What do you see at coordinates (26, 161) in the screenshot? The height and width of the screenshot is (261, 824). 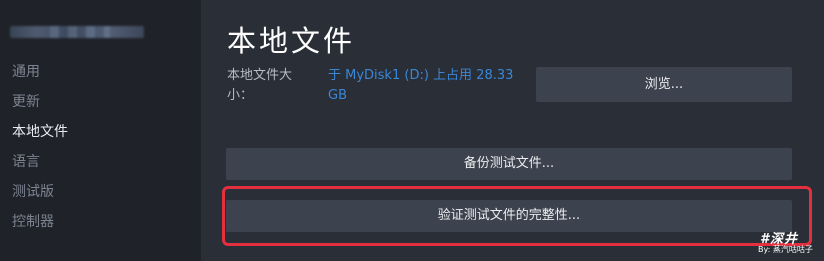 I see `sidebar-item-language: 语言` at bounding box center [26, 161].